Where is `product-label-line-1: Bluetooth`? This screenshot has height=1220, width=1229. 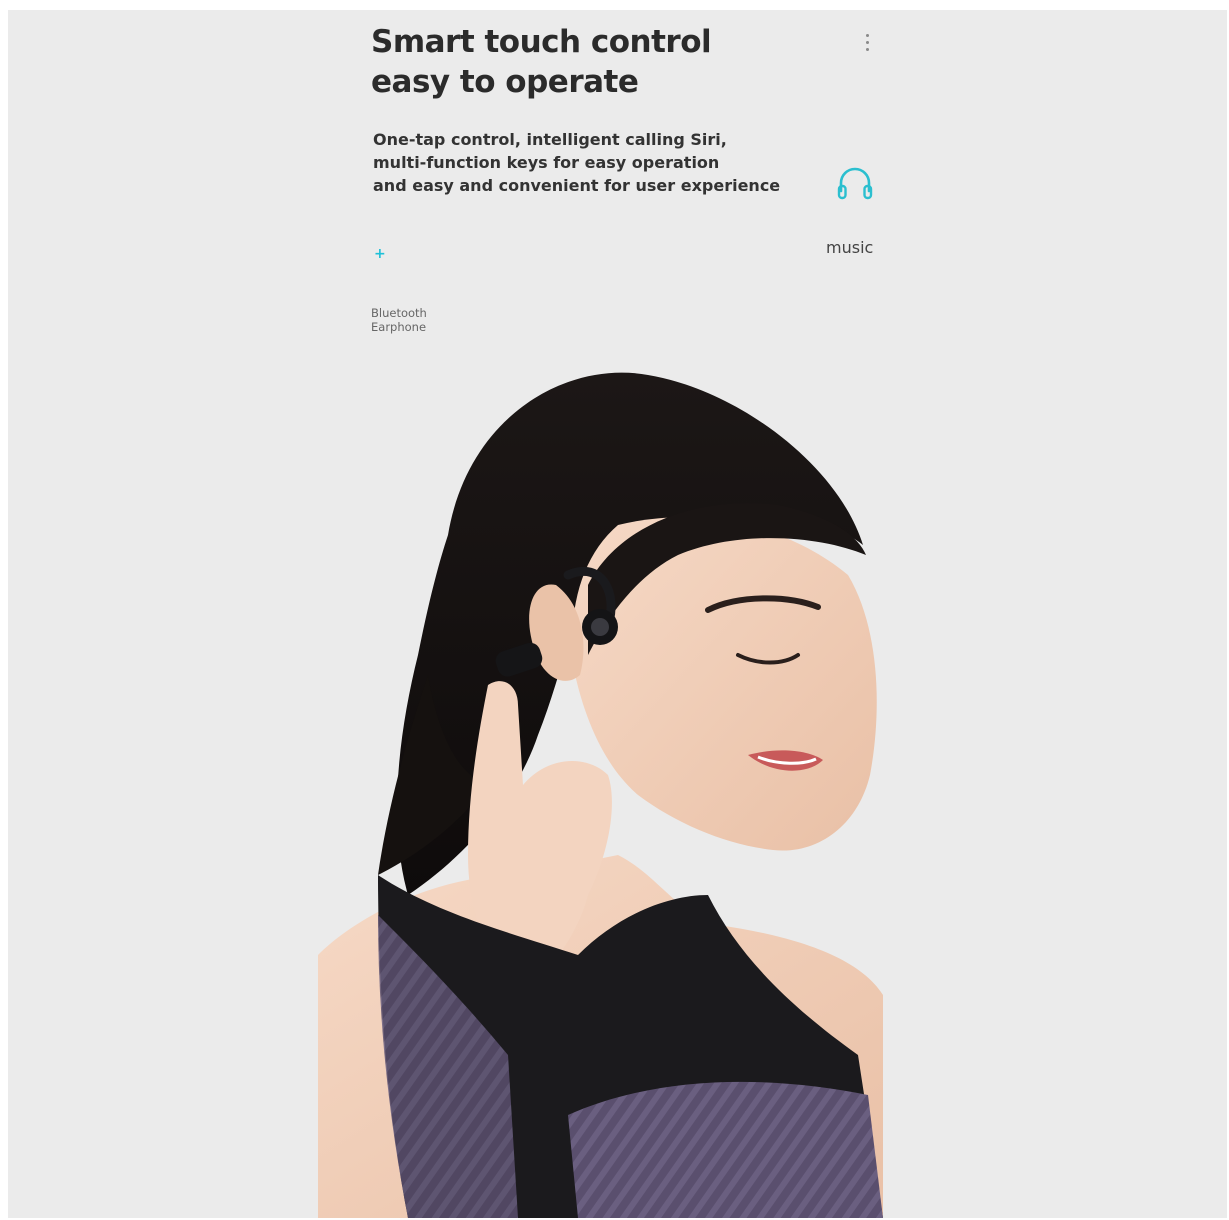
product-label-line-1: Bluetooth is located at coordinates (399, 313).